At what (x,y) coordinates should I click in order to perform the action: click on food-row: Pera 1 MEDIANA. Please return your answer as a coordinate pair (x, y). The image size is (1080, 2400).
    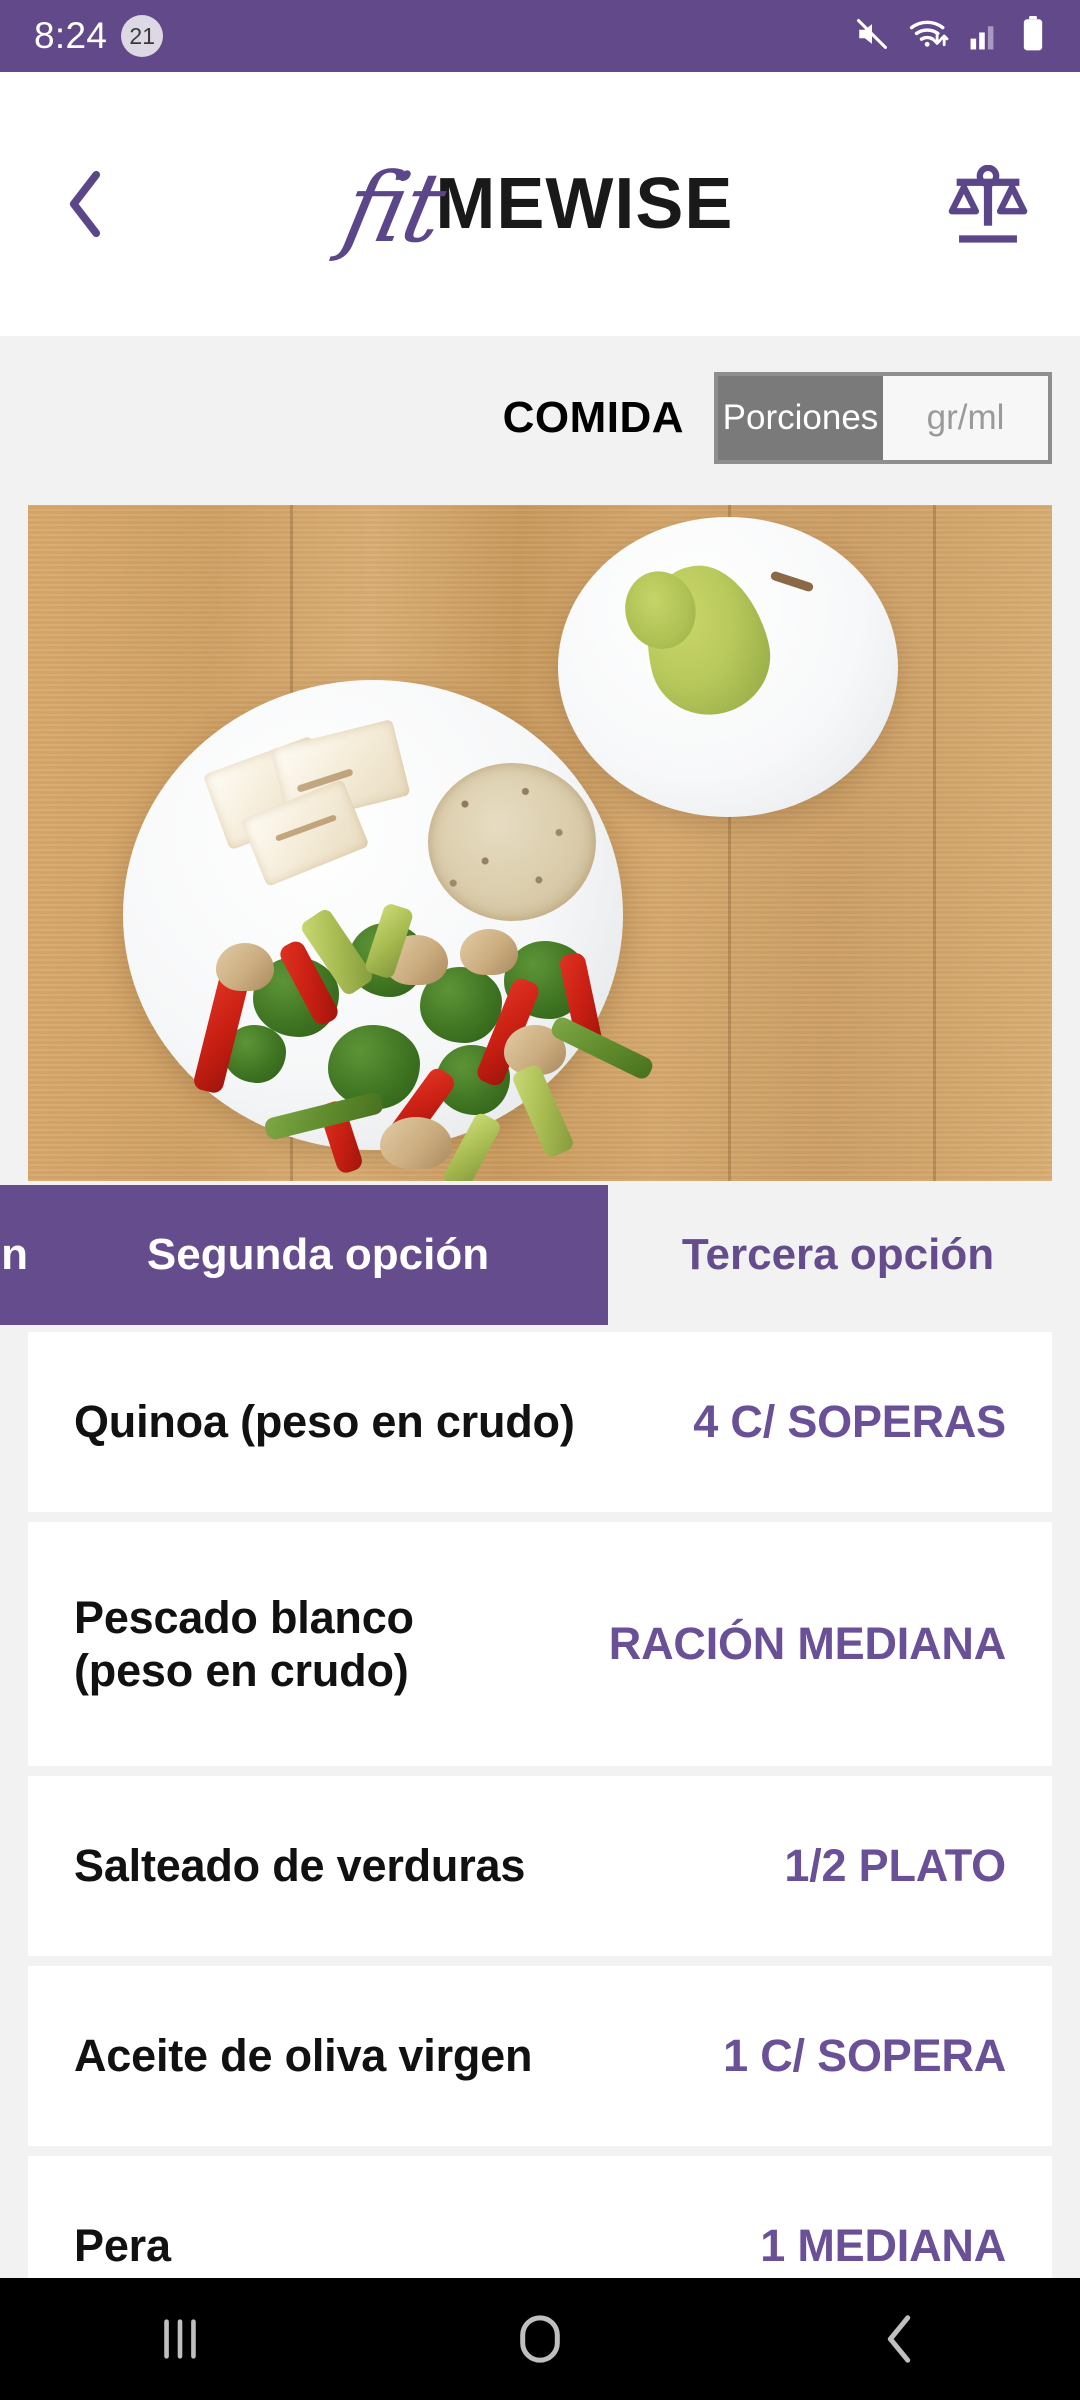
    Looking at the image, I should click on (540, 2217).